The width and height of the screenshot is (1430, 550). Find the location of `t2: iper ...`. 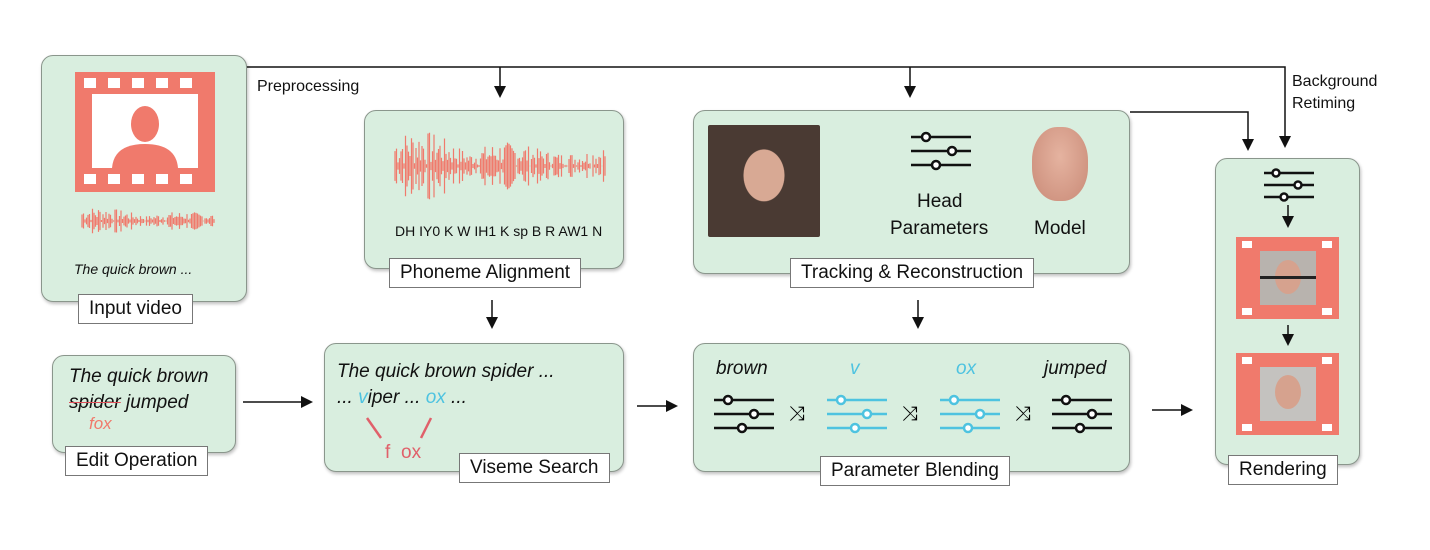

t2: iper ... is located at coordinates (396, 397).